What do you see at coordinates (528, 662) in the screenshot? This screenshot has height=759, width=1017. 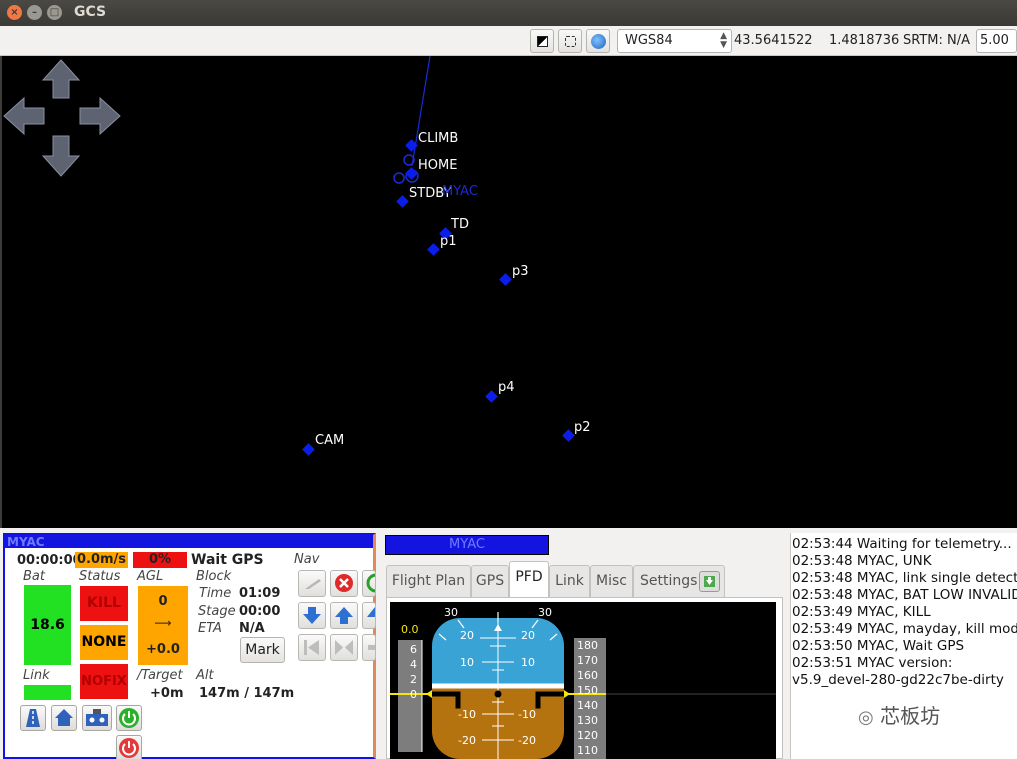 I see `pitch-mark: 10` at bounding box center [528, 662].